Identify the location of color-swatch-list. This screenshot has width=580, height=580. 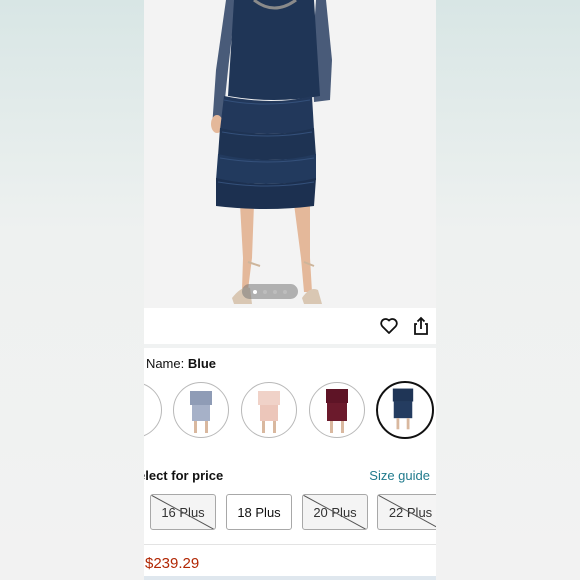
(290, 410).